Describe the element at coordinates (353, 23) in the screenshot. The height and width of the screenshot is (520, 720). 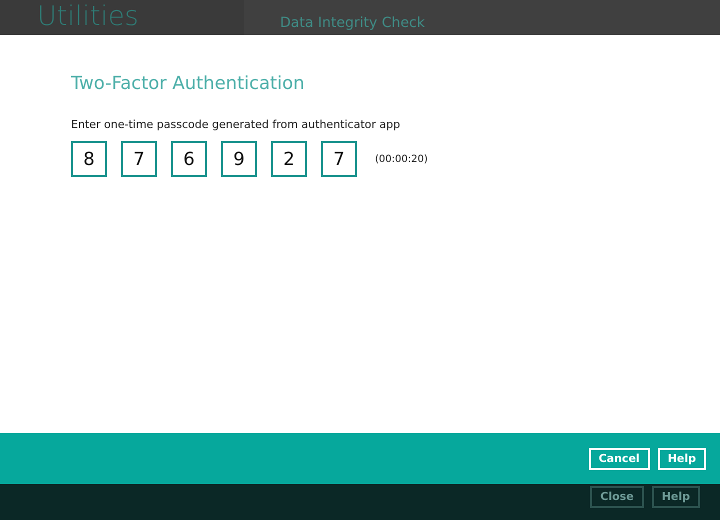
I see `page-subtitle: Data Integrity Check` at that location.